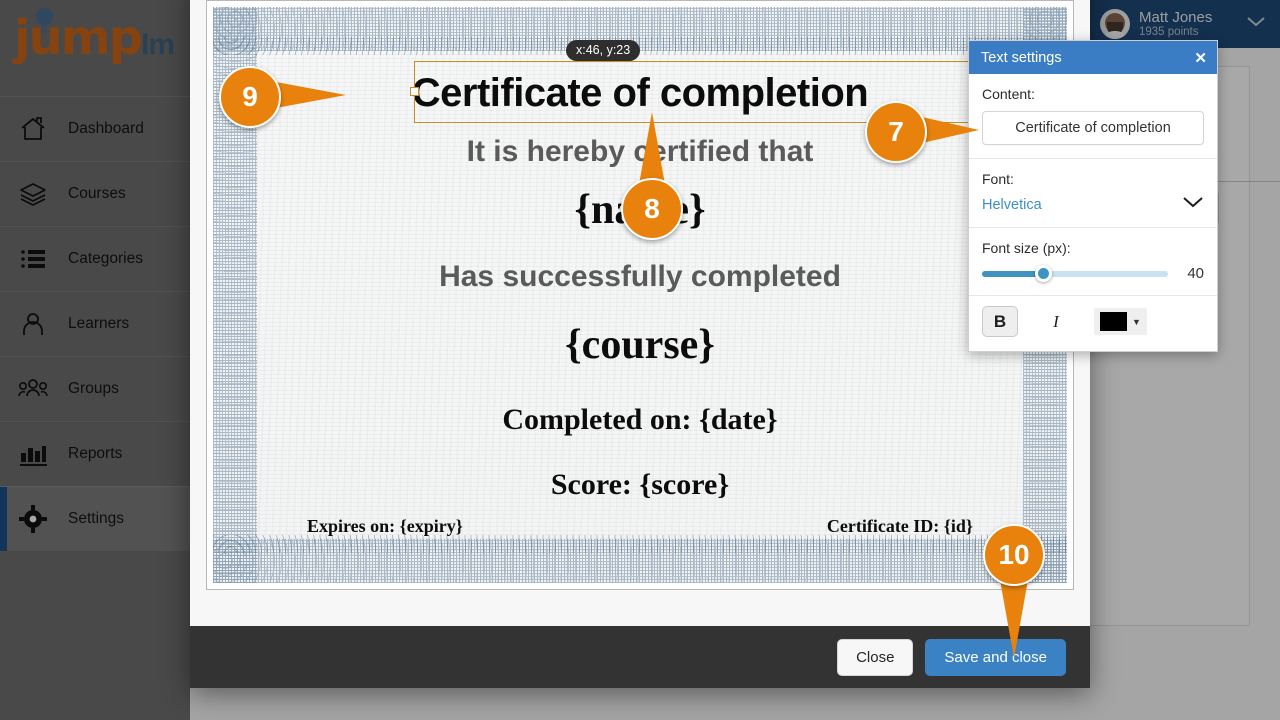 The width and height of the screenshot is (1280, 720). Describe the element at coordinates (640, 345) in the screenshot. I see `certificate-course-placeholder: {course}` at that location.